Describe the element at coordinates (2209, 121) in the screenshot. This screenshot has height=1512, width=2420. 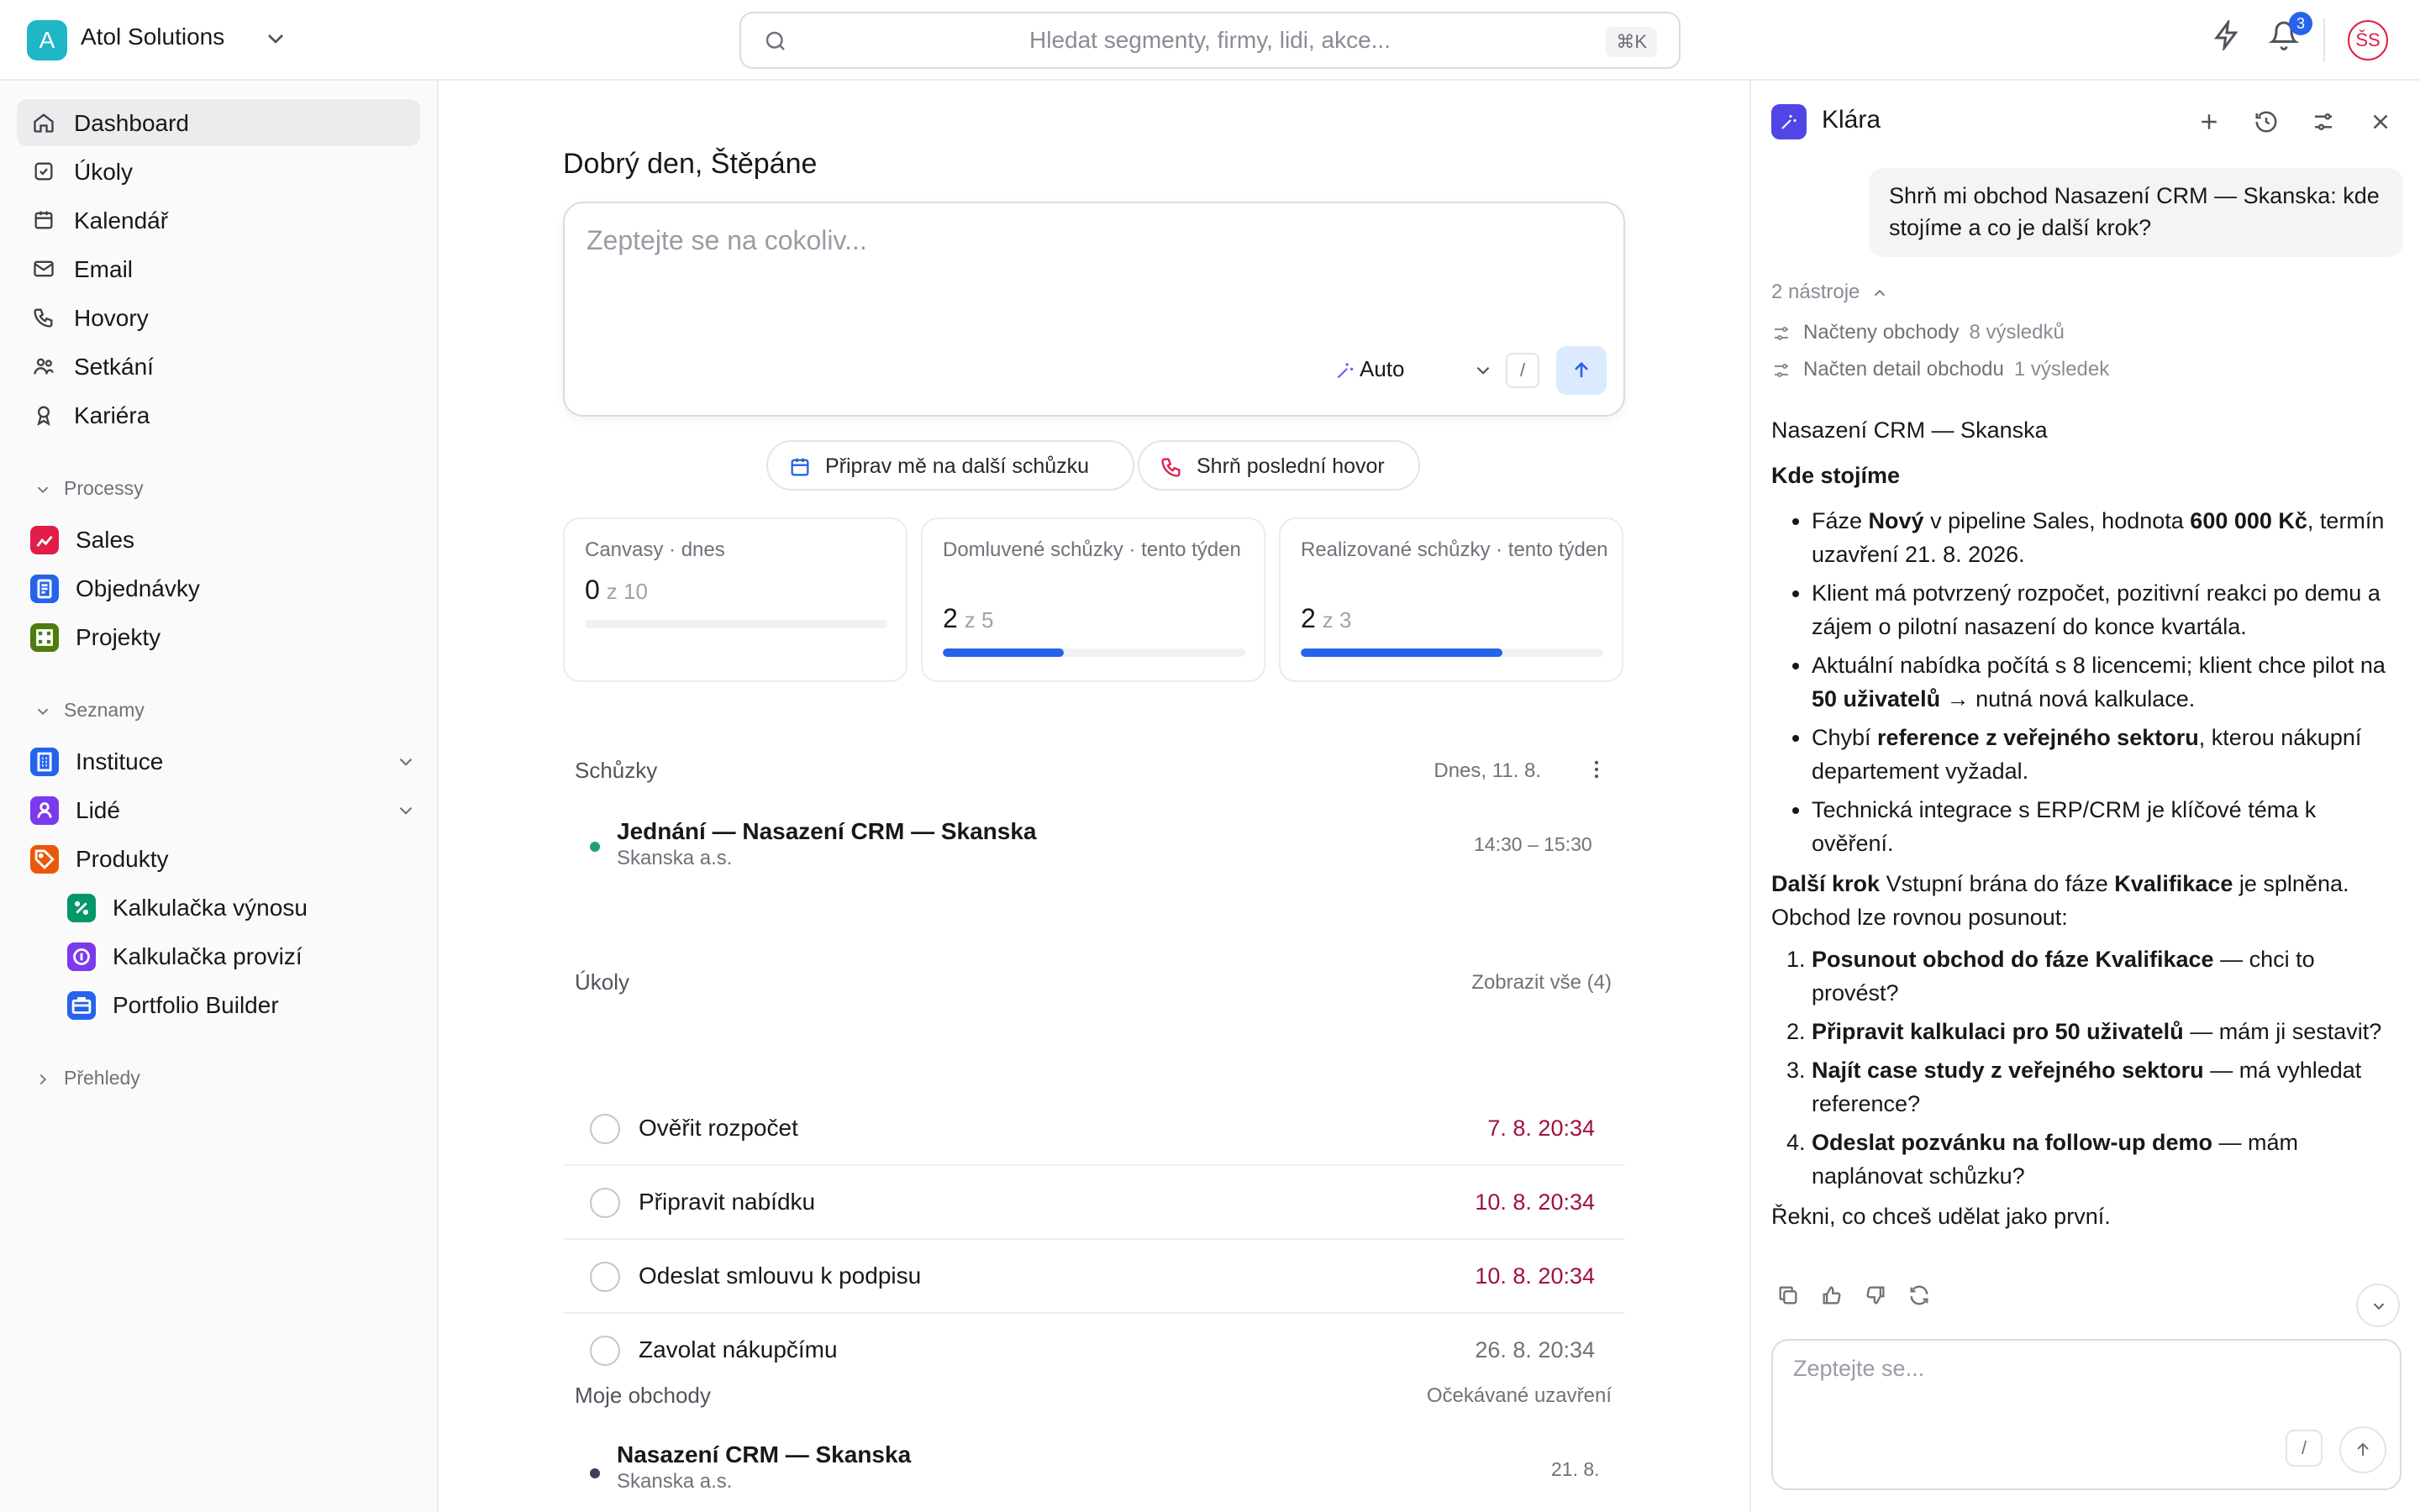
I see `plus-icon` at that location.